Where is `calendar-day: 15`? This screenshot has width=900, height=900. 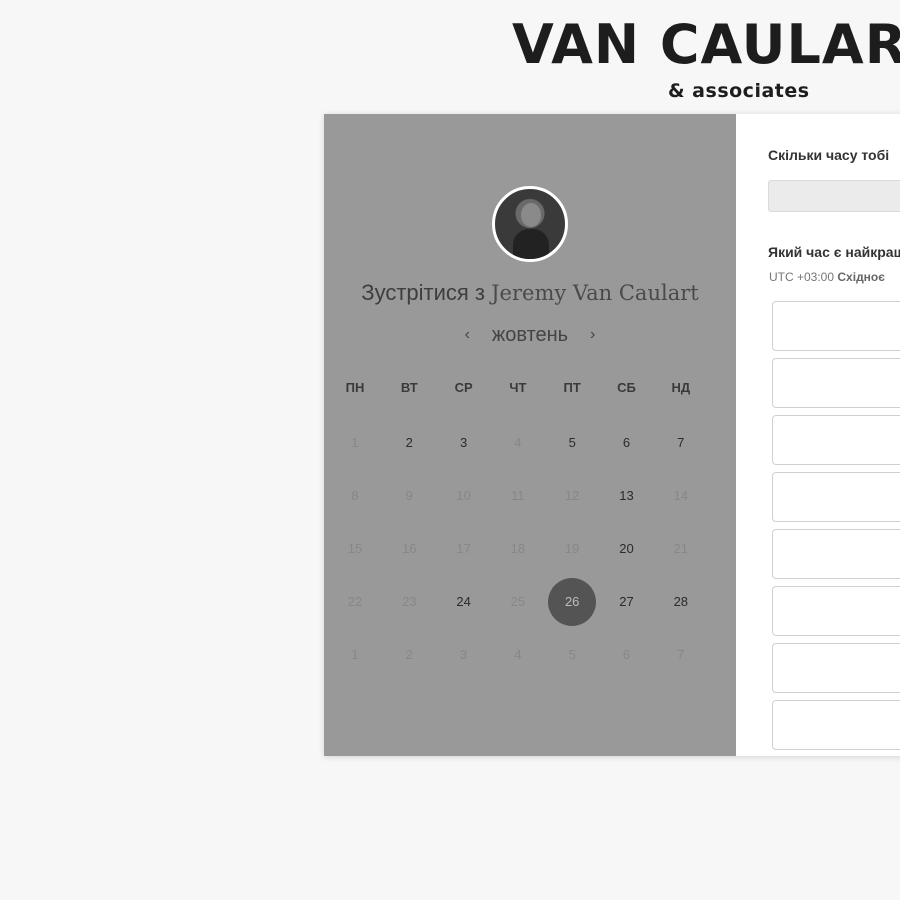
calendar-day: 15 is located at coordinates (355, 548).